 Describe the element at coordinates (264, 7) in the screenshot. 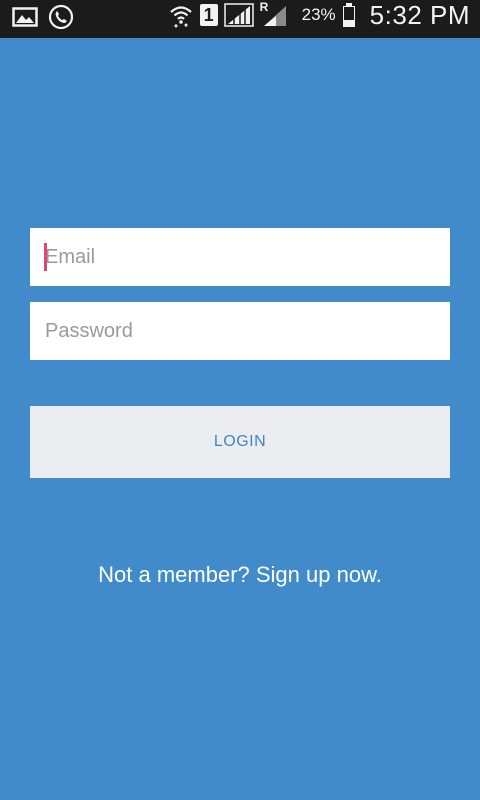

I see `roaming-indicator: R` at that location.